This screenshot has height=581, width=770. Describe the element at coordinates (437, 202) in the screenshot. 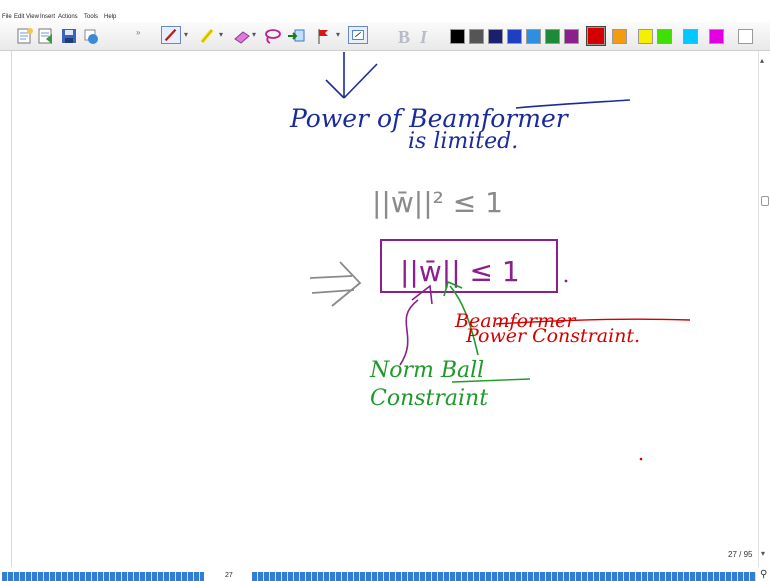

I see `ink-eq-norm-squared: ||w̄||² ≤ 1` at that location.